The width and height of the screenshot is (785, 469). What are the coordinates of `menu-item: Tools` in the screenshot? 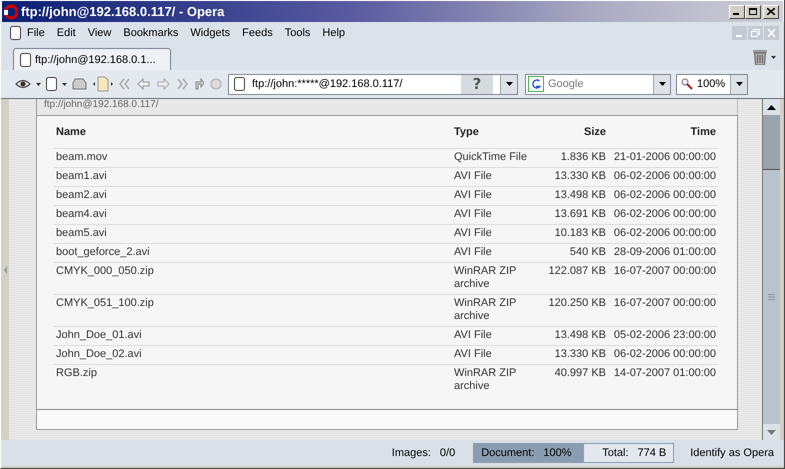 It's located at (297, 33).